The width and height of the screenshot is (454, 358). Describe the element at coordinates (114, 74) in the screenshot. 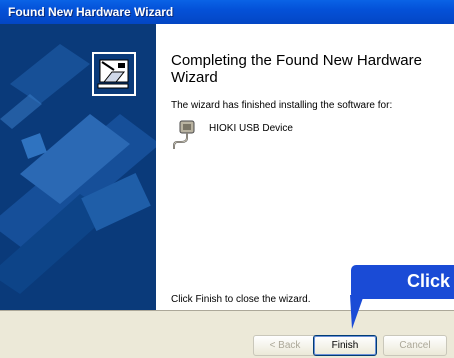

I see `hardware-wizard-icon` at that location.